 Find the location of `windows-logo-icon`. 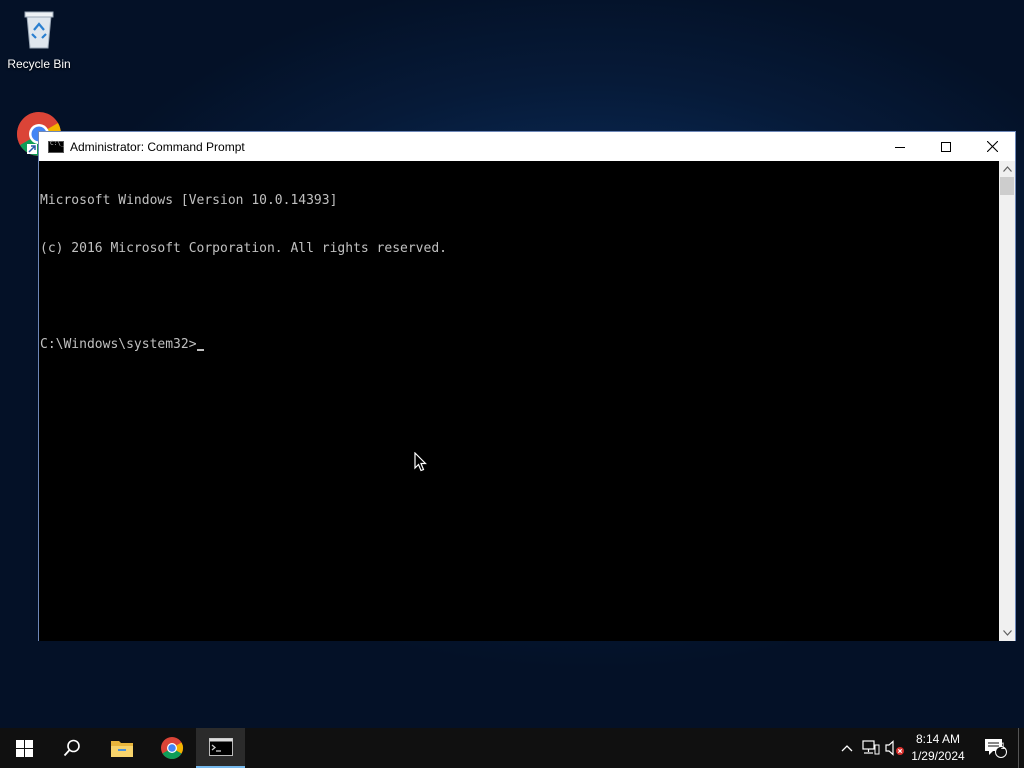

windows-logo-icon is located at coordinates (24, 748).